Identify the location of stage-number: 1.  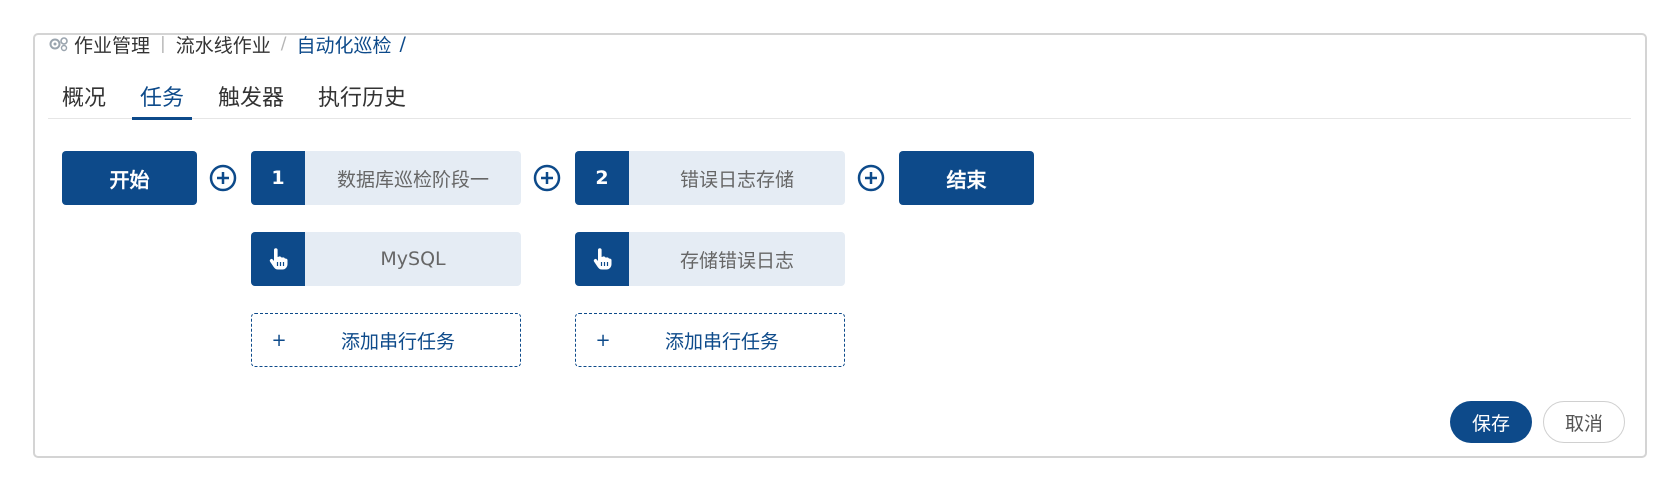
(278, 178).